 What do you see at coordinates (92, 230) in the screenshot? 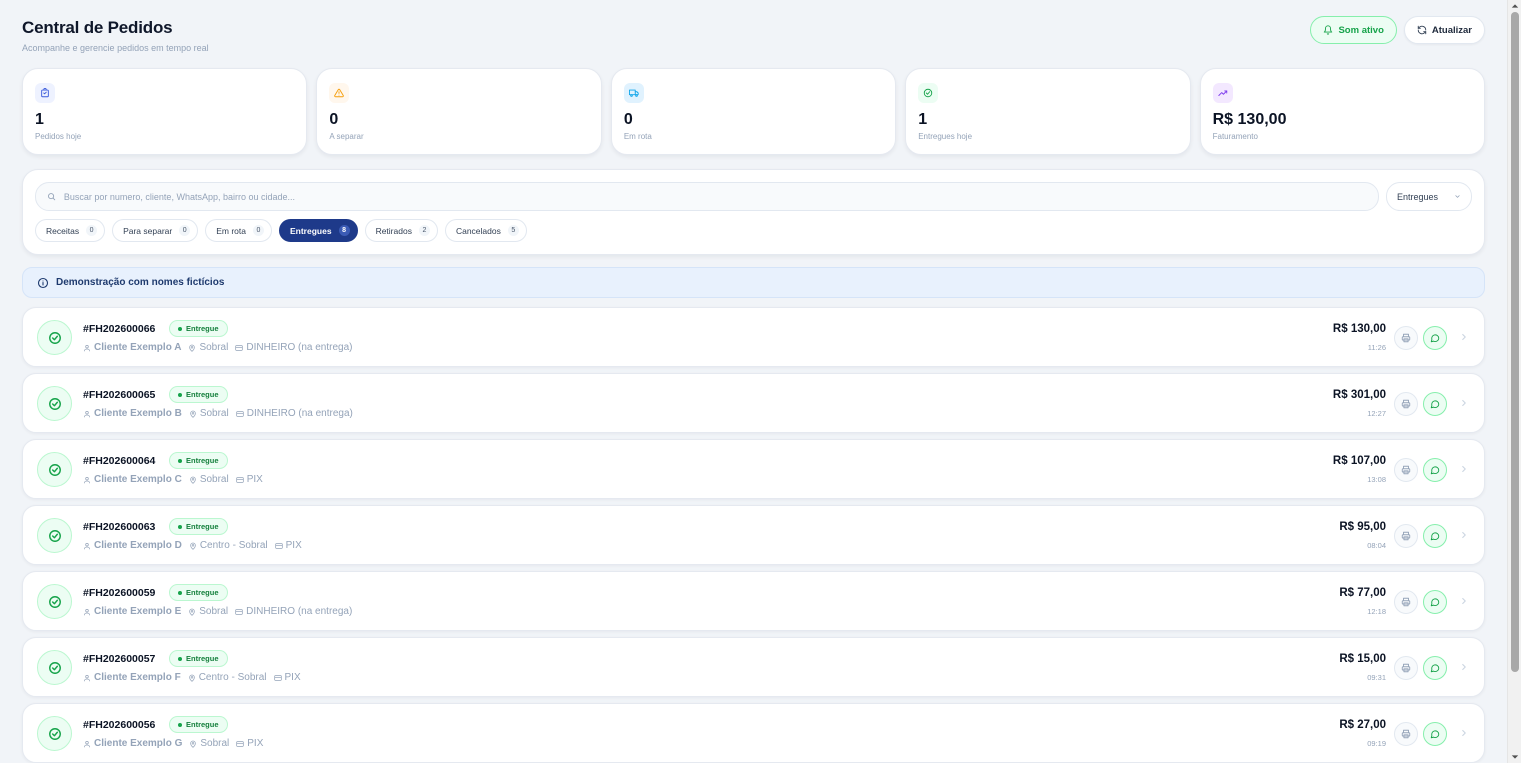
I see `chip-count: 0` at bounding box center [92, 230].